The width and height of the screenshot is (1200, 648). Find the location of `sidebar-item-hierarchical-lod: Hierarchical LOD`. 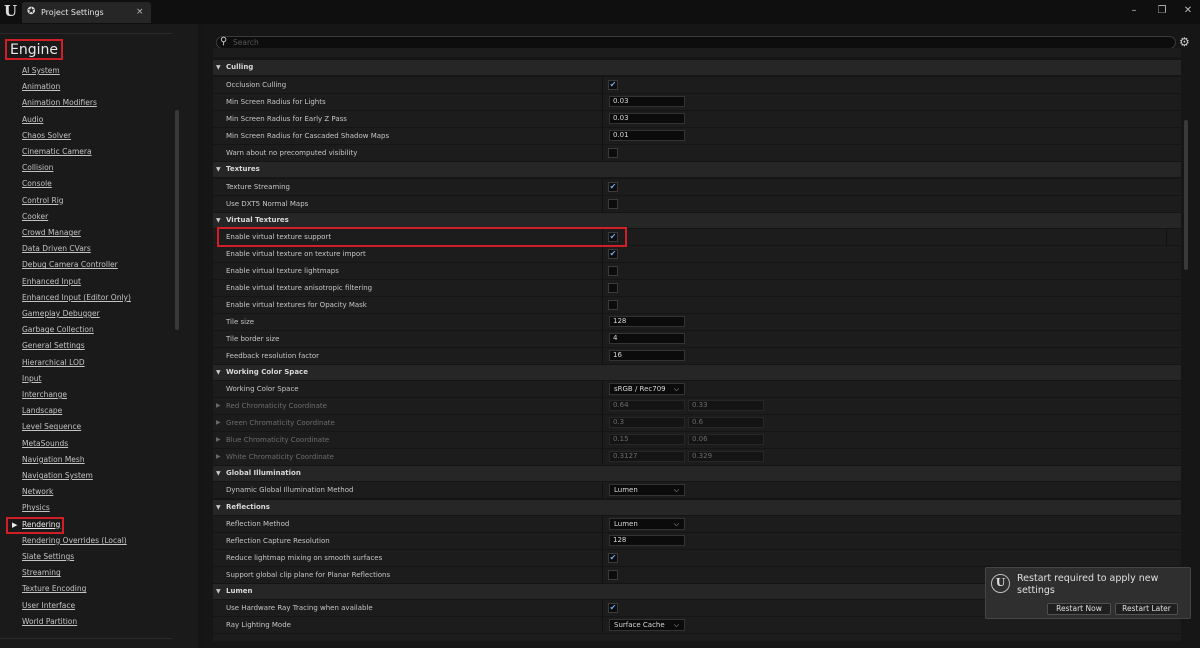

sidebar-item-hierarchical-lod: Hierarchical LOD is located at coordinates (53, 363).